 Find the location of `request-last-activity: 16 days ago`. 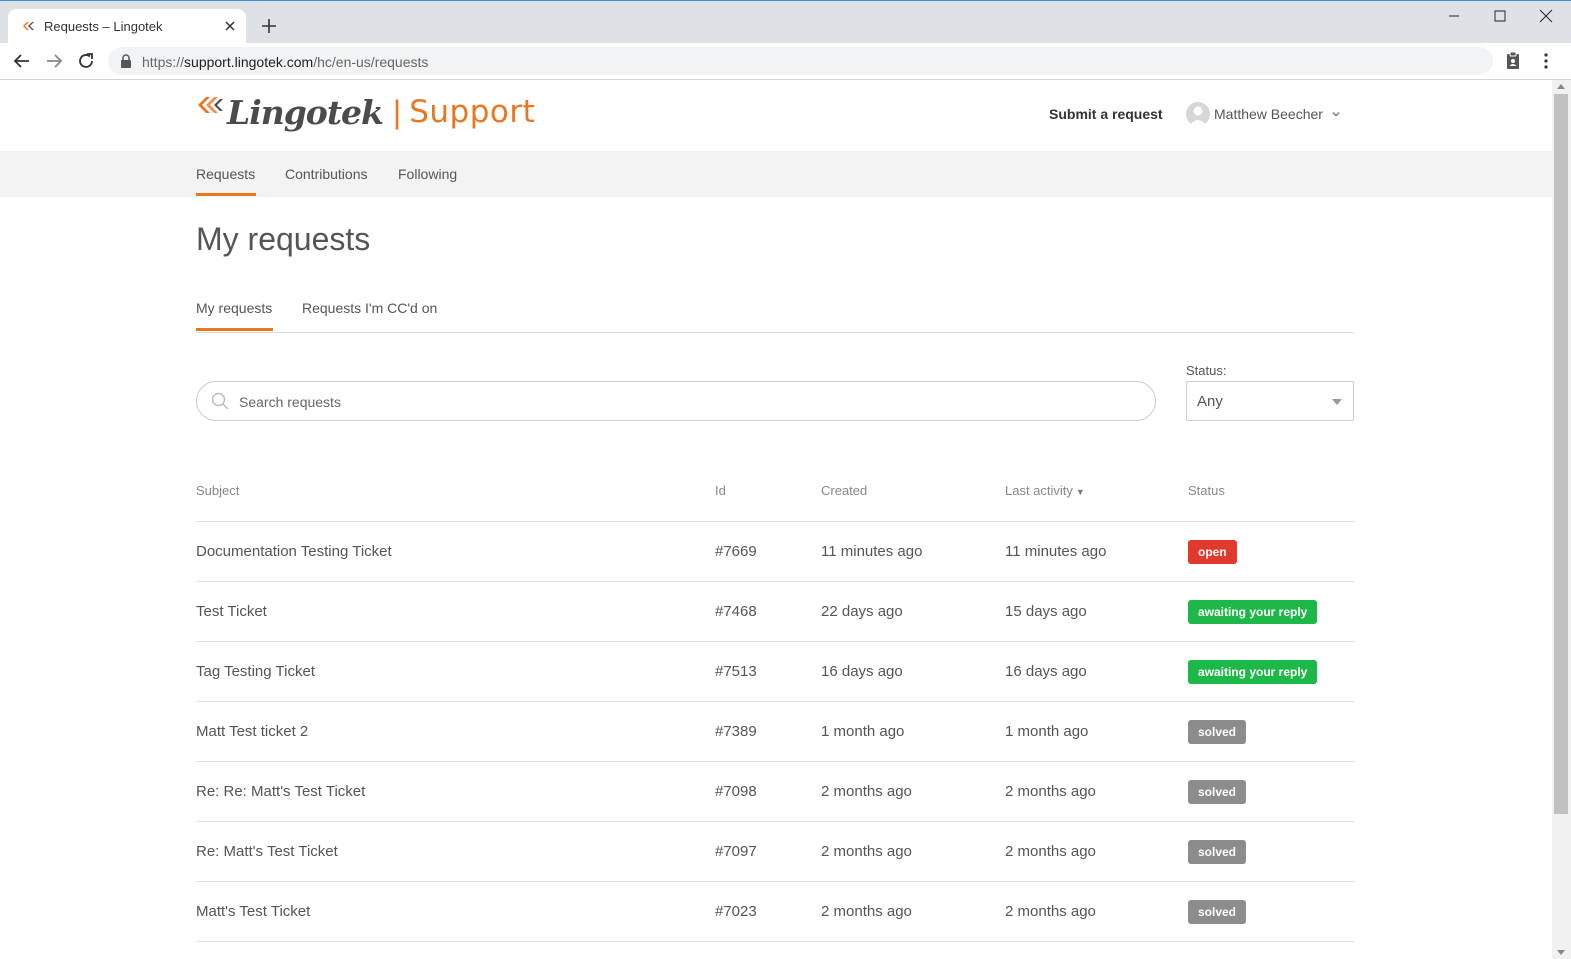

request-last-activity: 16 days ago is located at coordinates (1046, 671).